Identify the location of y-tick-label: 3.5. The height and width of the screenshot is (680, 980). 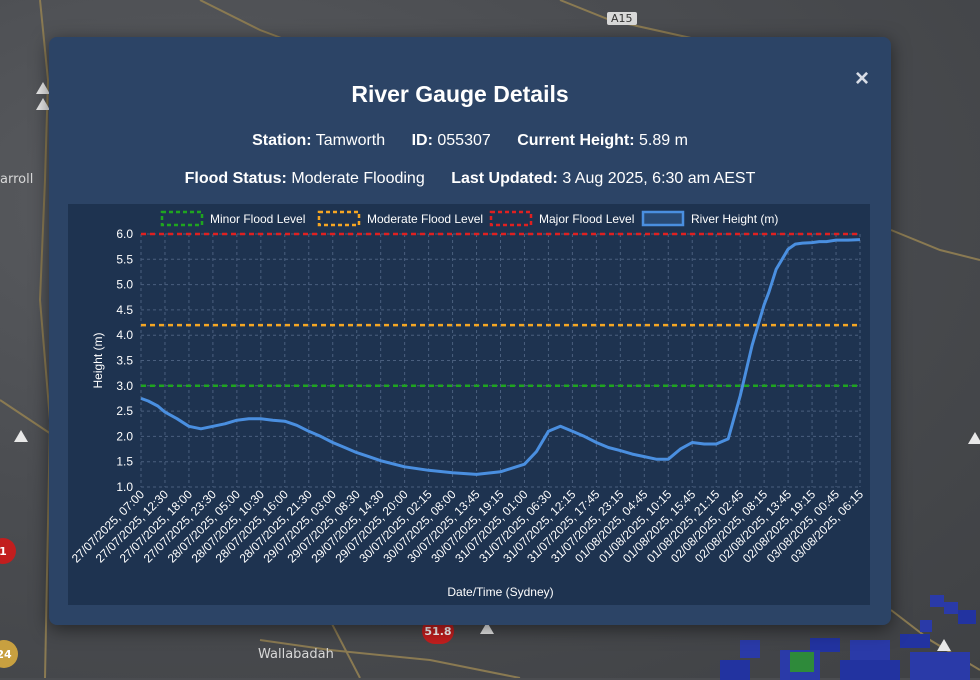
(124, 361).